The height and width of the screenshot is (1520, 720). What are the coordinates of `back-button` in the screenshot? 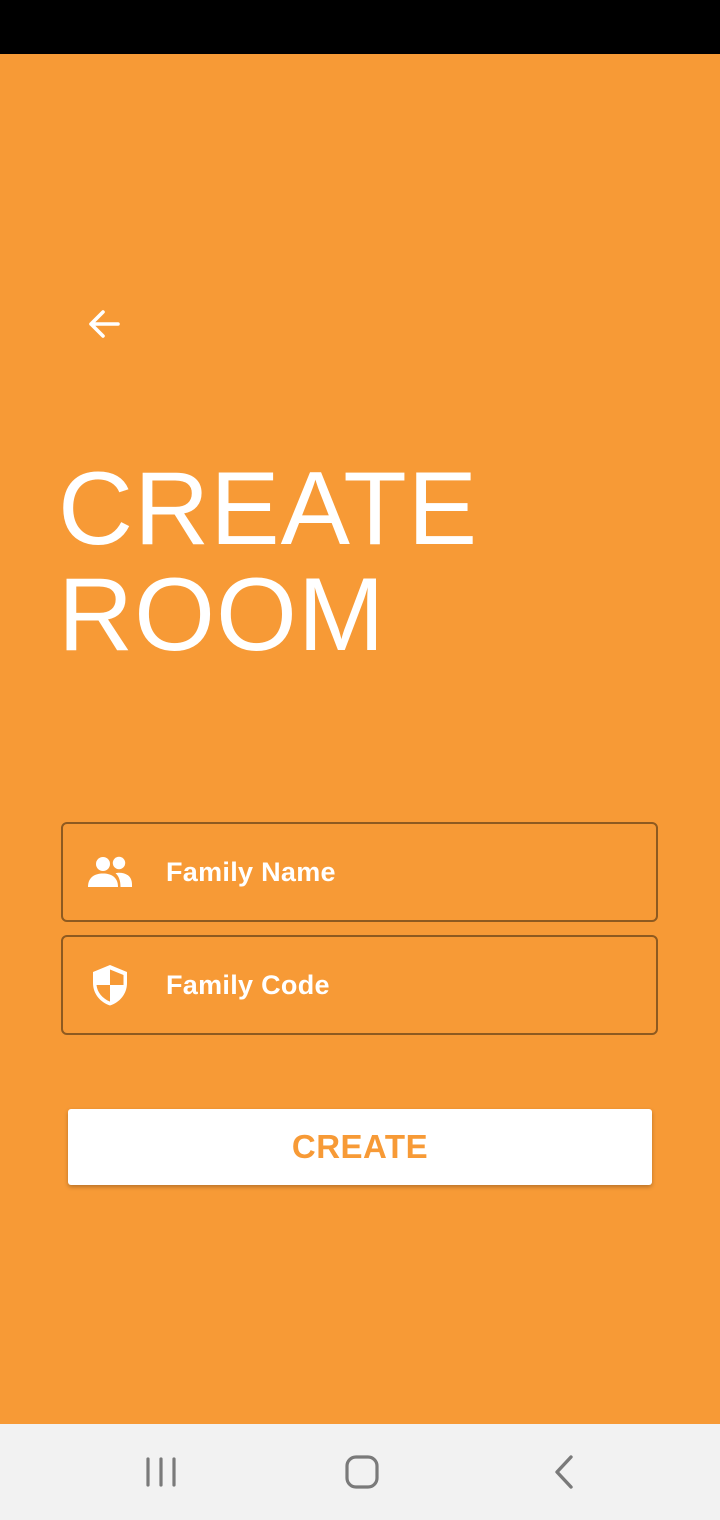 It's located at (104, 324).